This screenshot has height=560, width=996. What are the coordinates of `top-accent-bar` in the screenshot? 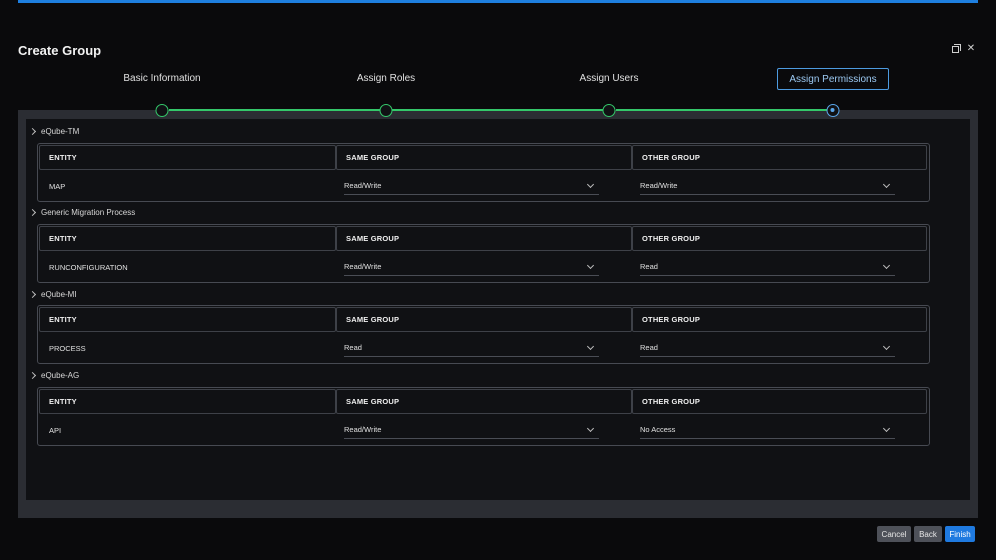 It's located at (498, 1).